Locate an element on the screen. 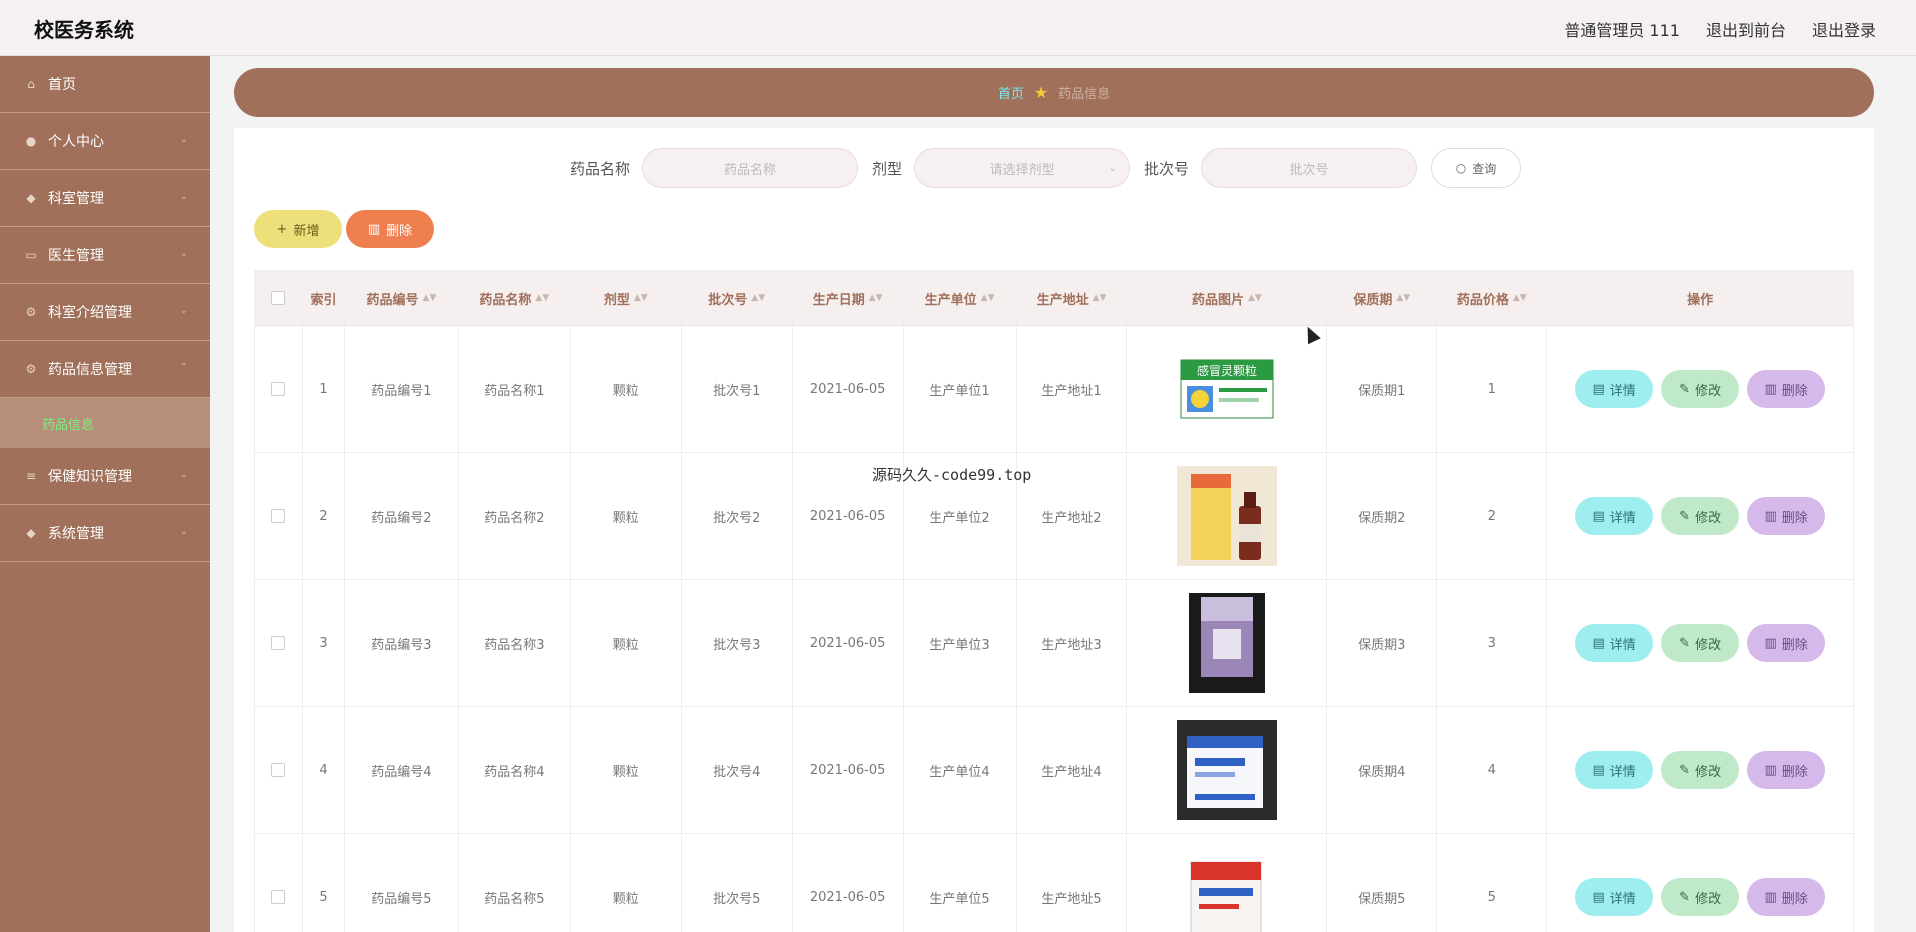  drug-bottles is located at coordinates (1226, 516).